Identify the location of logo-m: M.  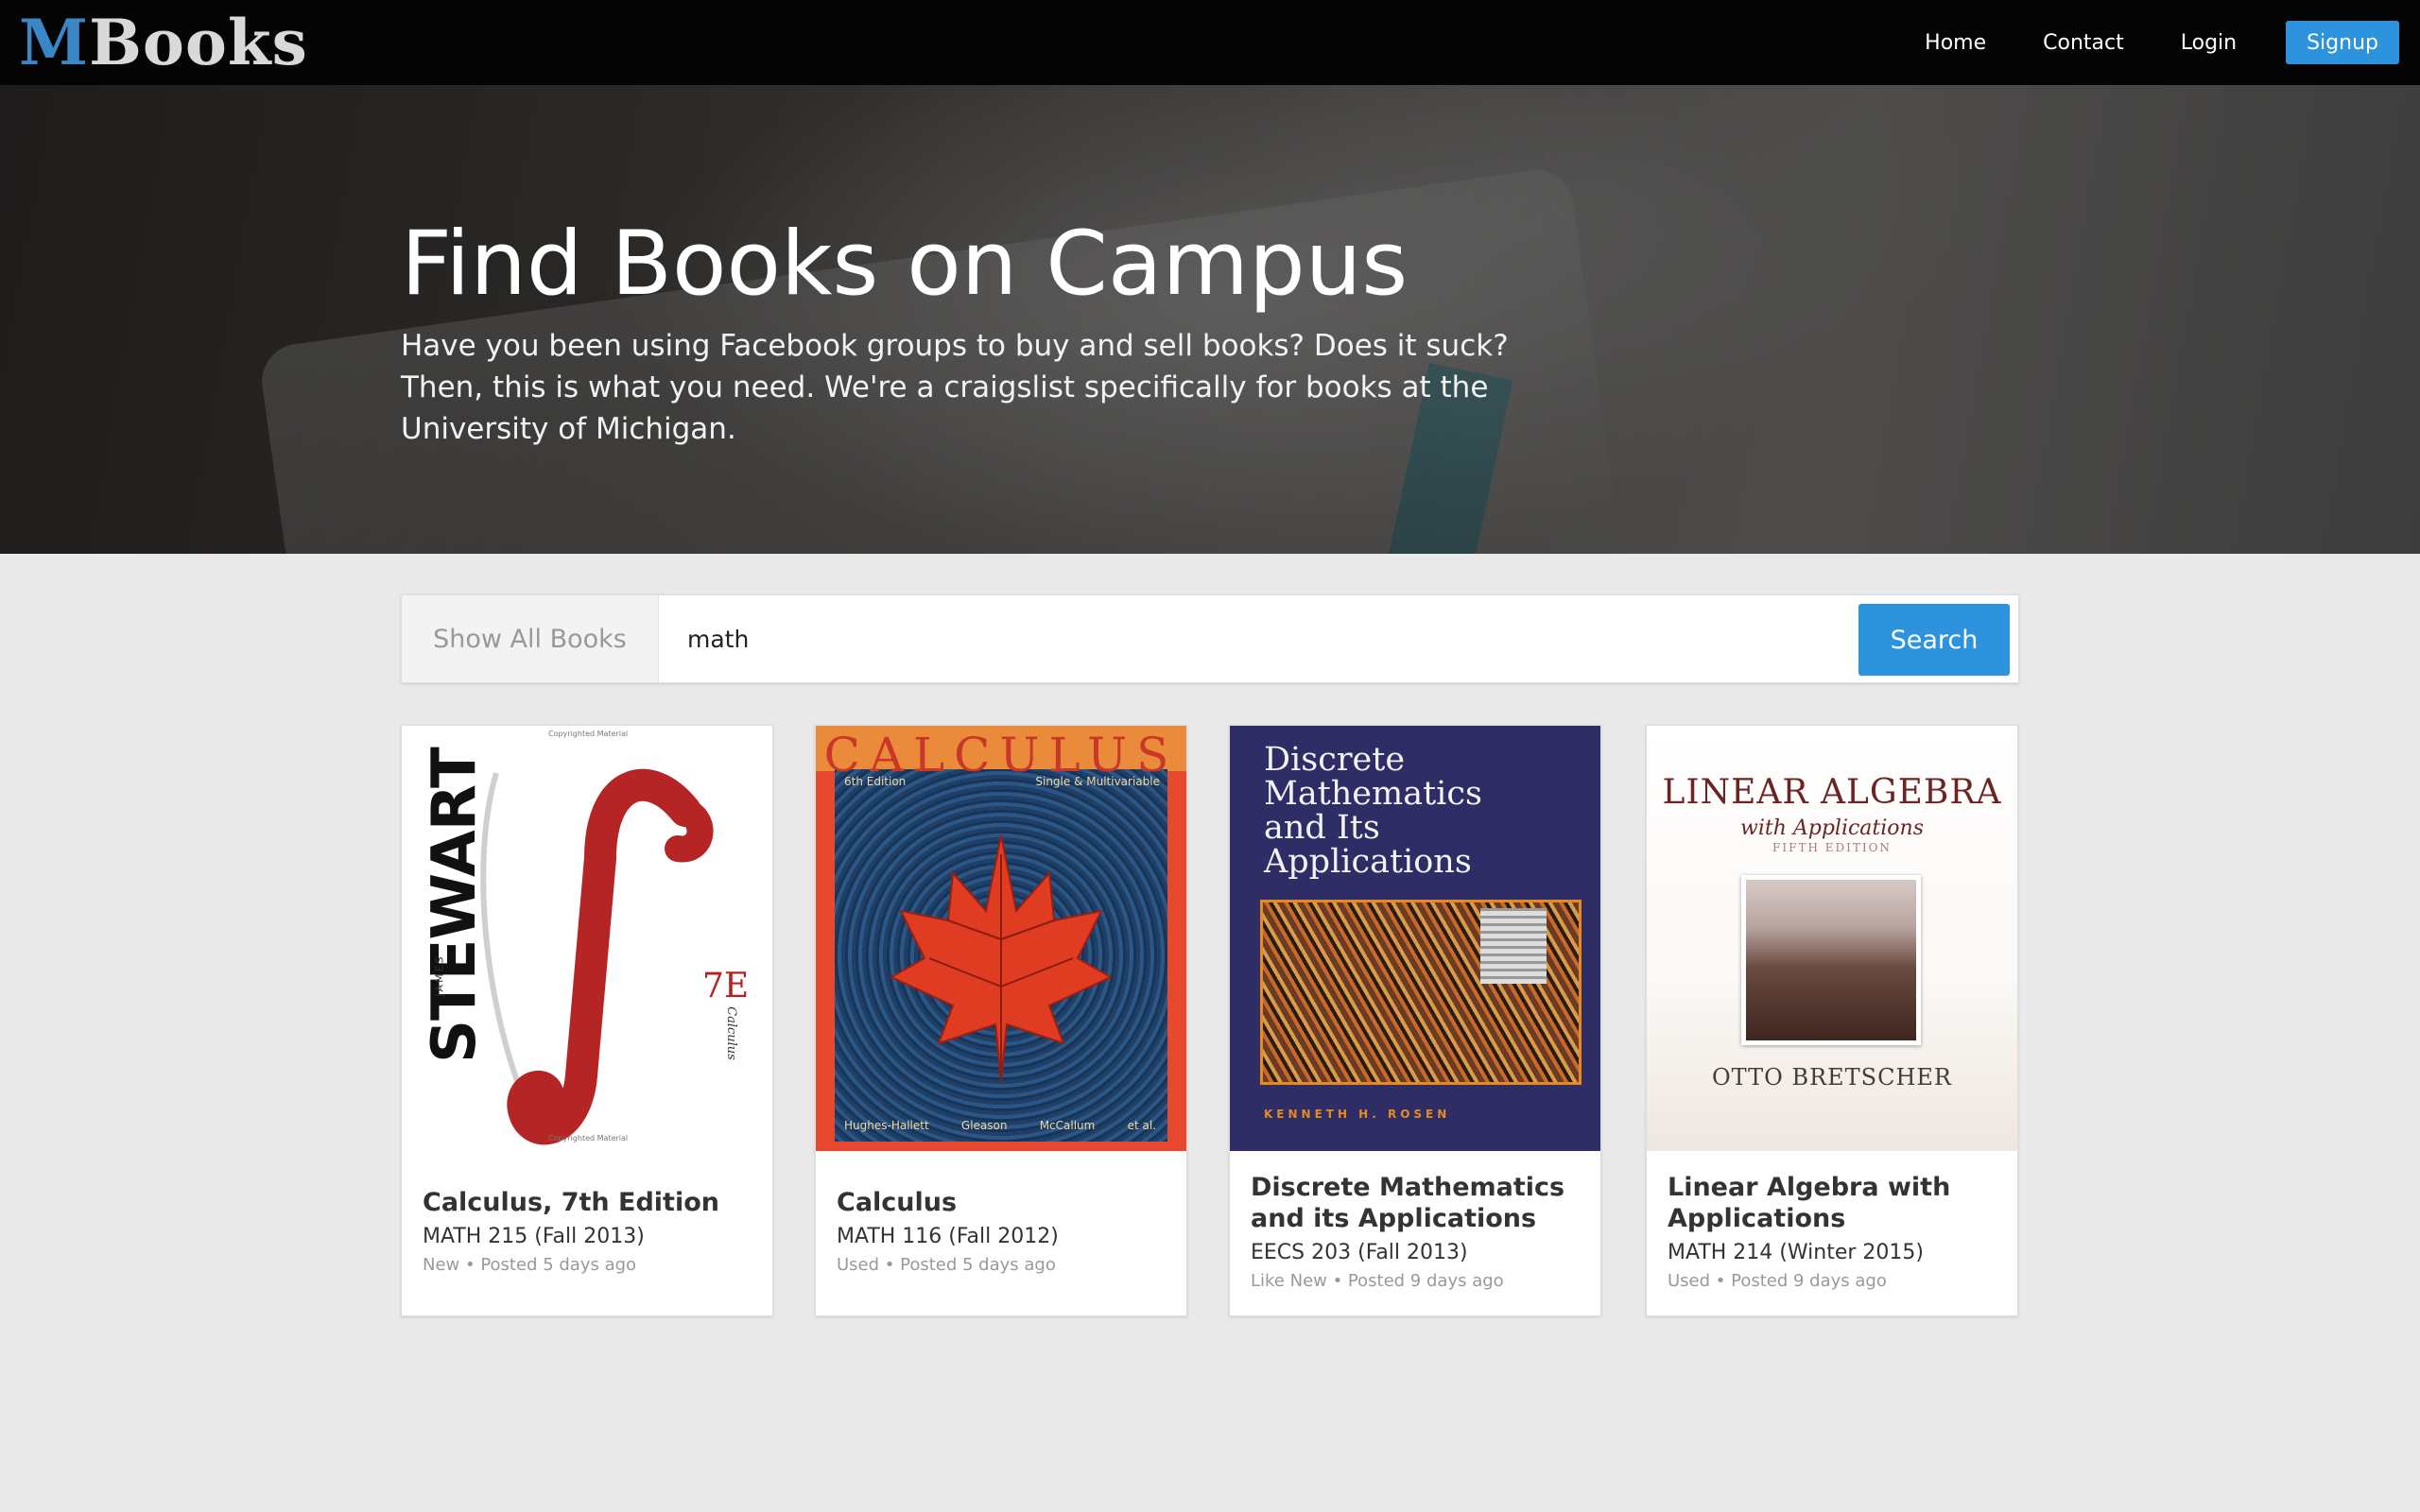
(54, 42).